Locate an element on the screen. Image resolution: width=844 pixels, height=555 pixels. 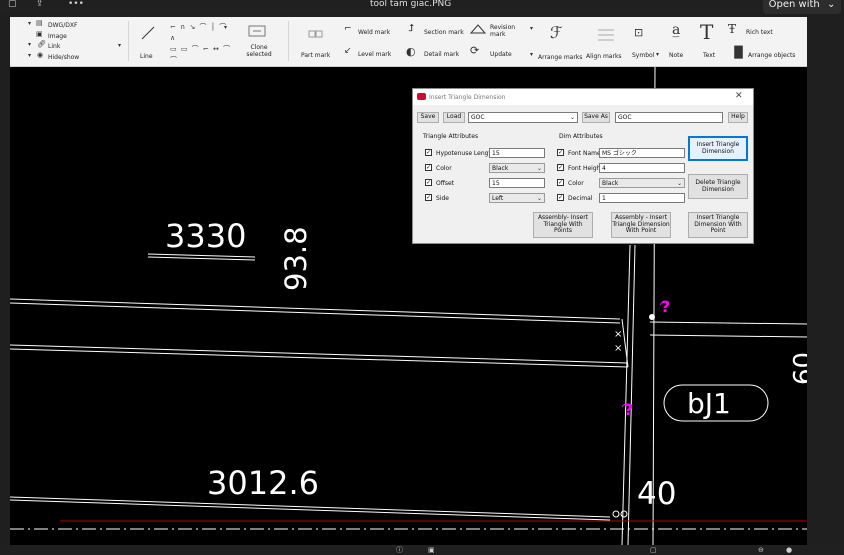
rich-text-icon: Ŧ is located at coordinates (732, 29).